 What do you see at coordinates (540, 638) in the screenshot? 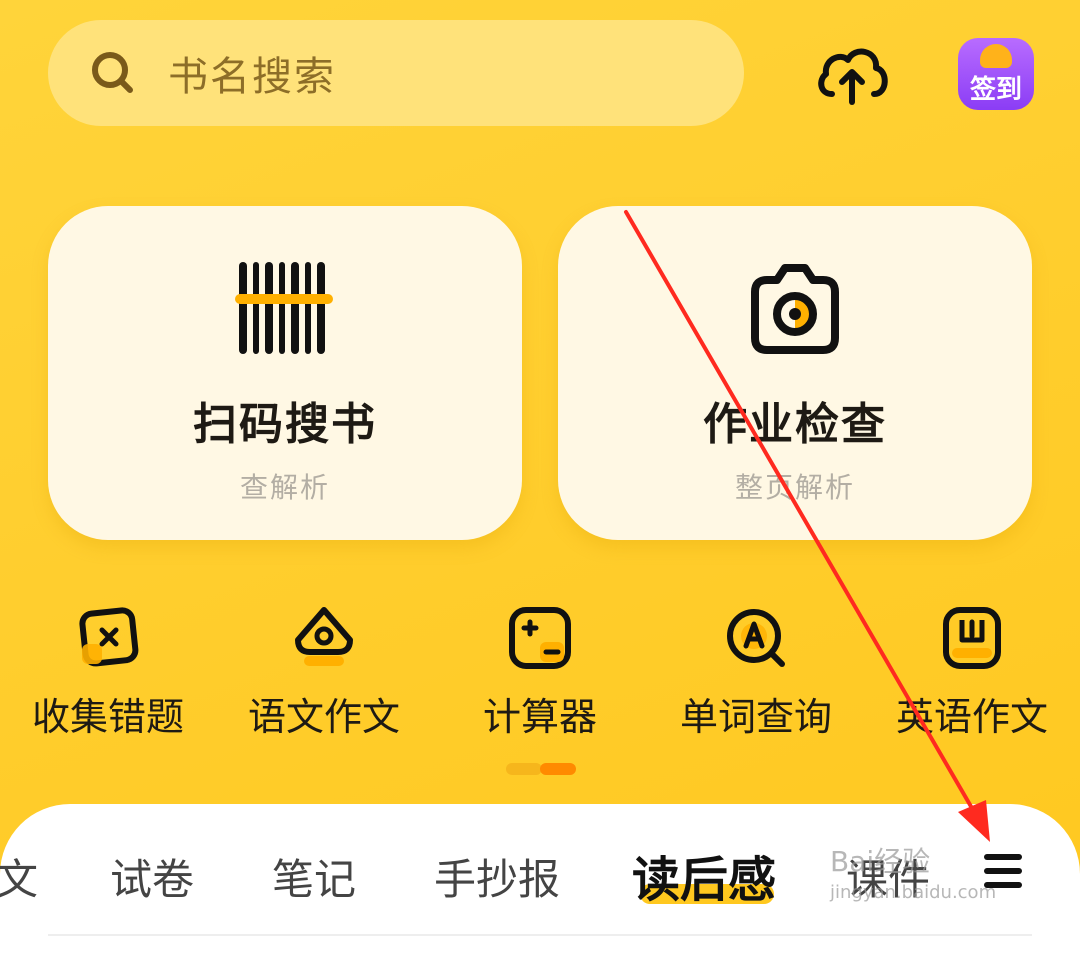
I see `calculator-icon` at bounding box center [540, 638].